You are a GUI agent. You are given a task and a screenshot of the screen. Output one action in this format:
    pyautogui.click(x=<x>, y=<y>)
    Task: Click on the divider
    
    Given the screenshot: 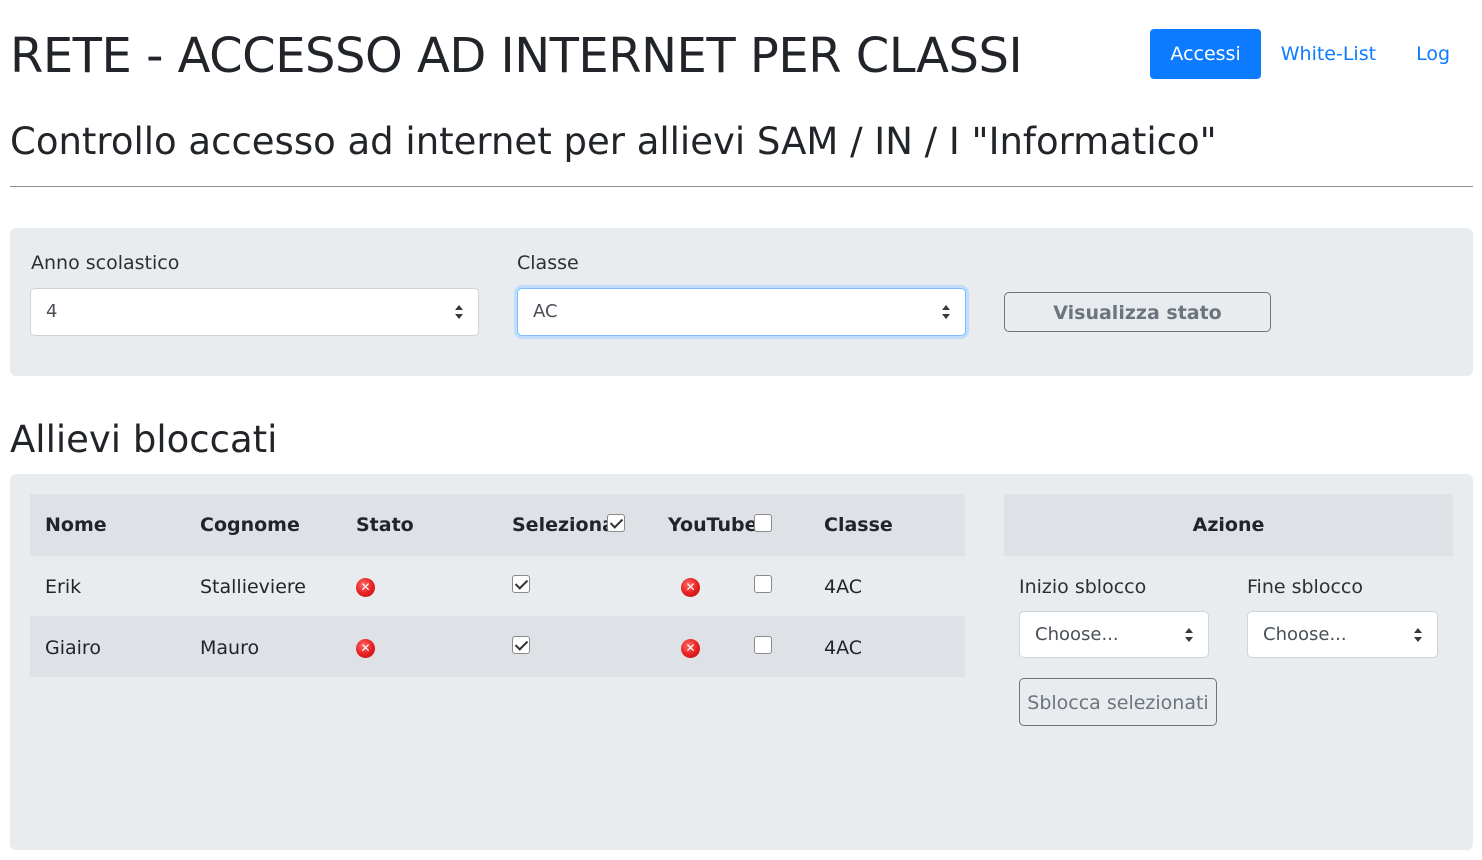 What is the action you would take?
    pyautogui.click(x=741, y=186)
    